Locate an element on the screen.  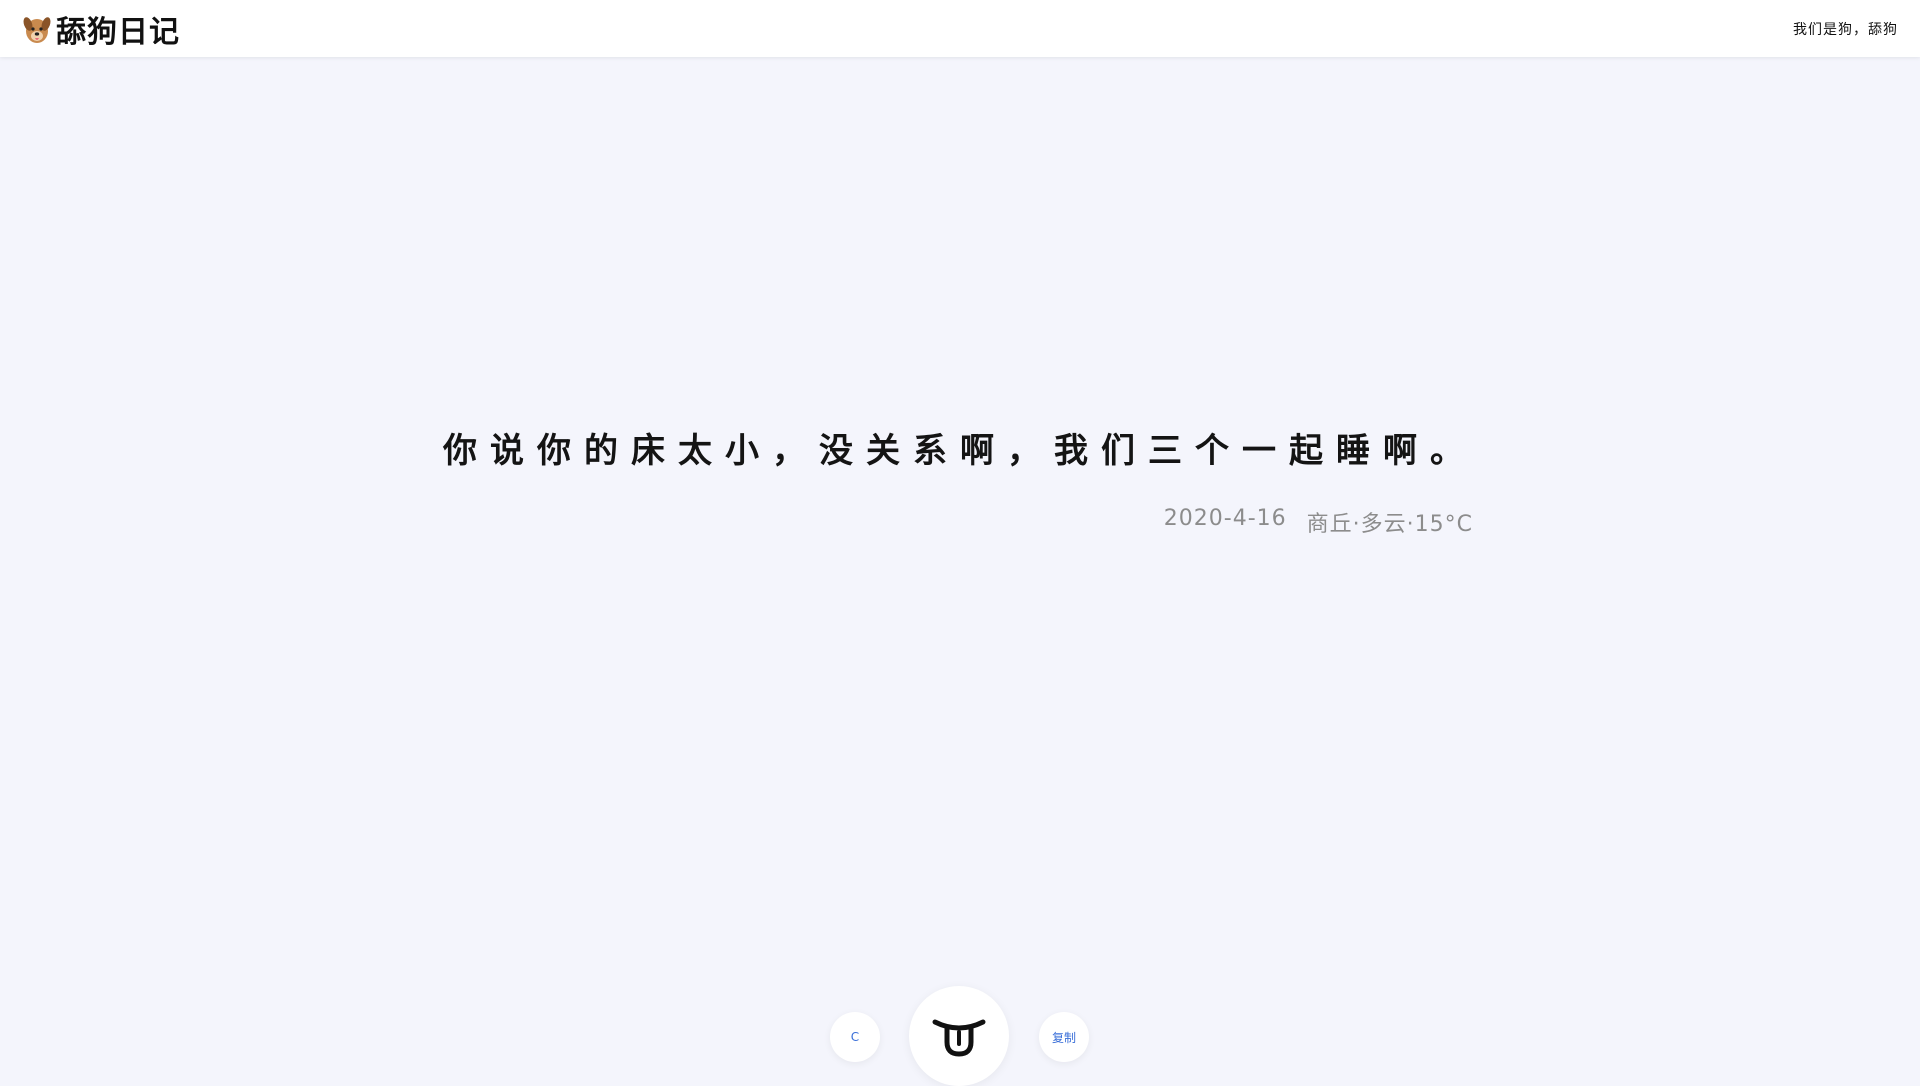
dog-avatar-icon is located at coordinates (37, 29).